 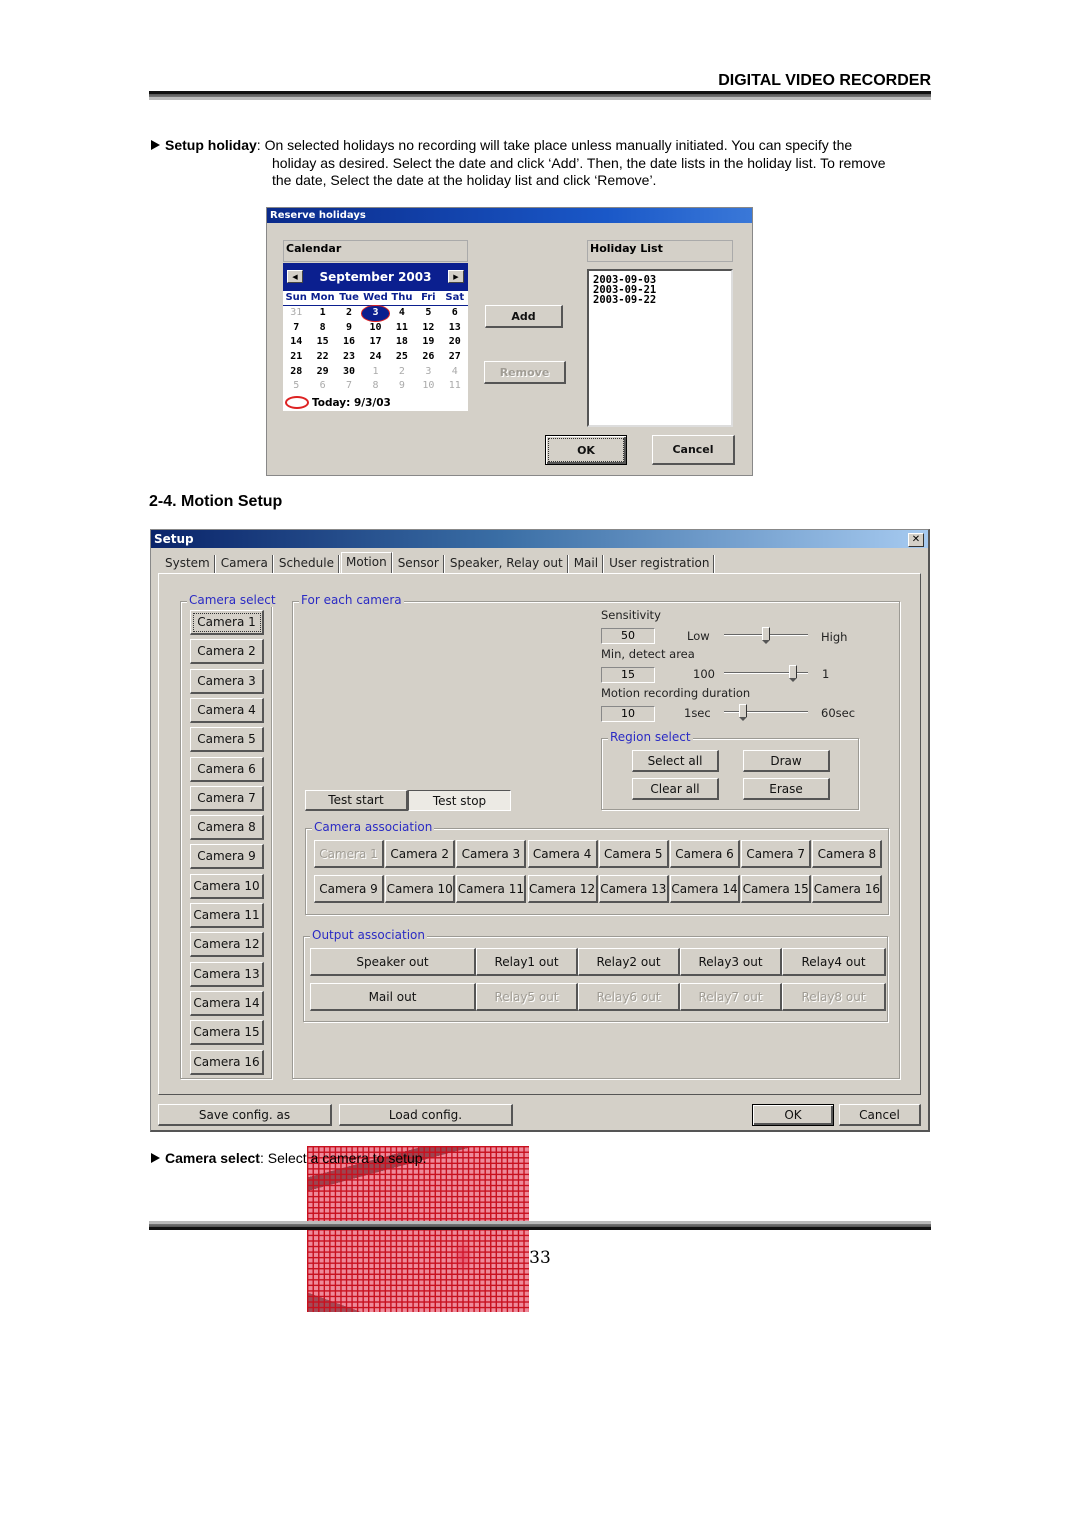 I want to click on calendar-day: 18, so click(x=402, y=342).